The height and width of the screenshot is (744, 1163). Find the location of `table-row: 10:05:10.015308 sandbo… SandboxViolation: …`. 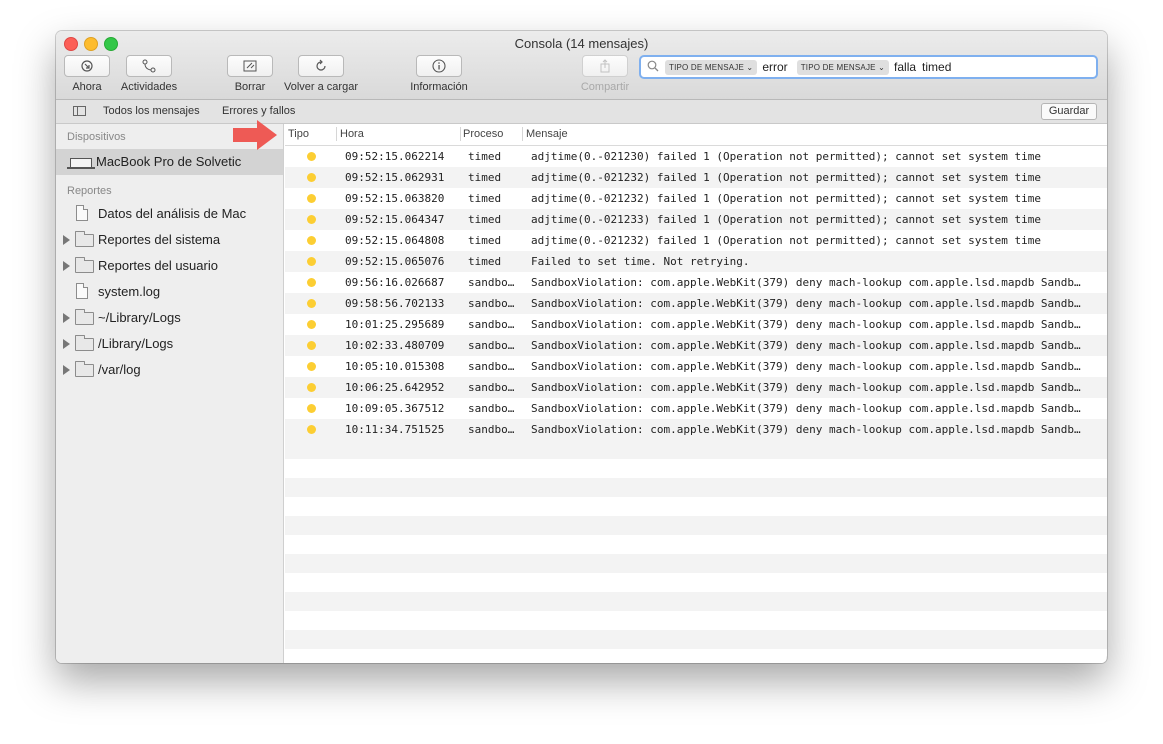

table-row: 10:05:10.015308 sandbo… SandboxViolation: … is located at coordinates (696, 366).